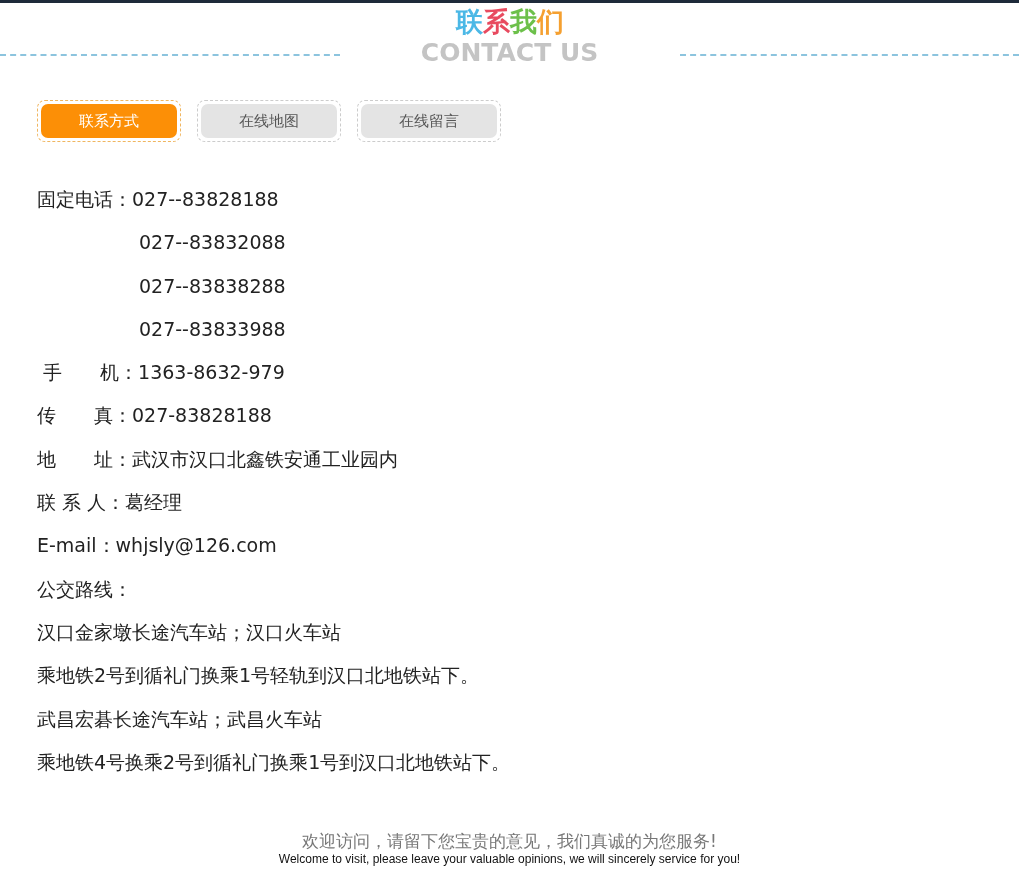  What do you see at coordinates (84, 589) in the screenshot?
I see `contact-line: 公交路线：` at bounding box center [84, 589].